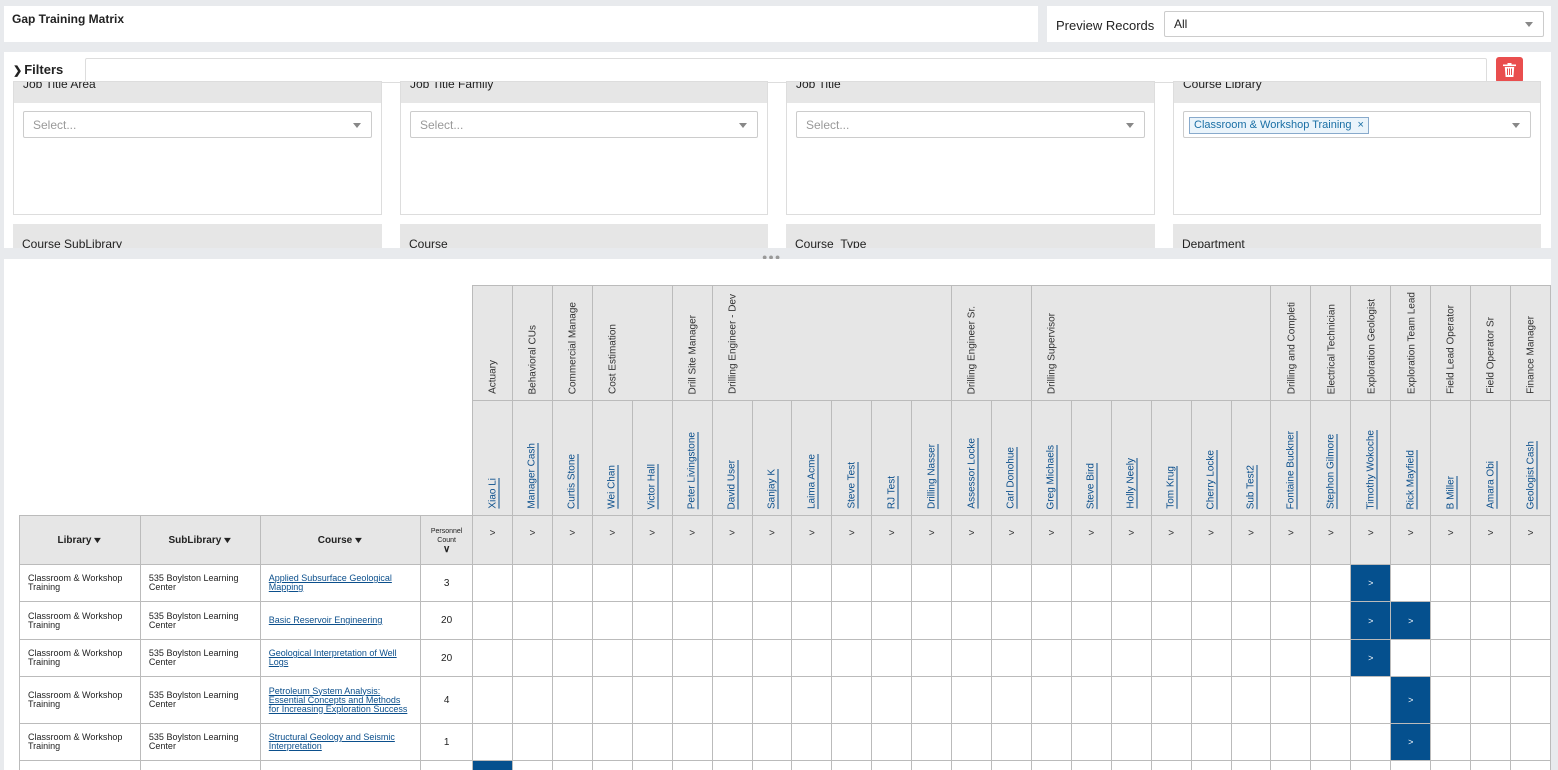 The width and height of the screenshot is (1558, 770). What do you see at coordinates (1131, 483) in the screenshot?
I see `person-link: Holly Neely` at bounding box center [1131, 483].